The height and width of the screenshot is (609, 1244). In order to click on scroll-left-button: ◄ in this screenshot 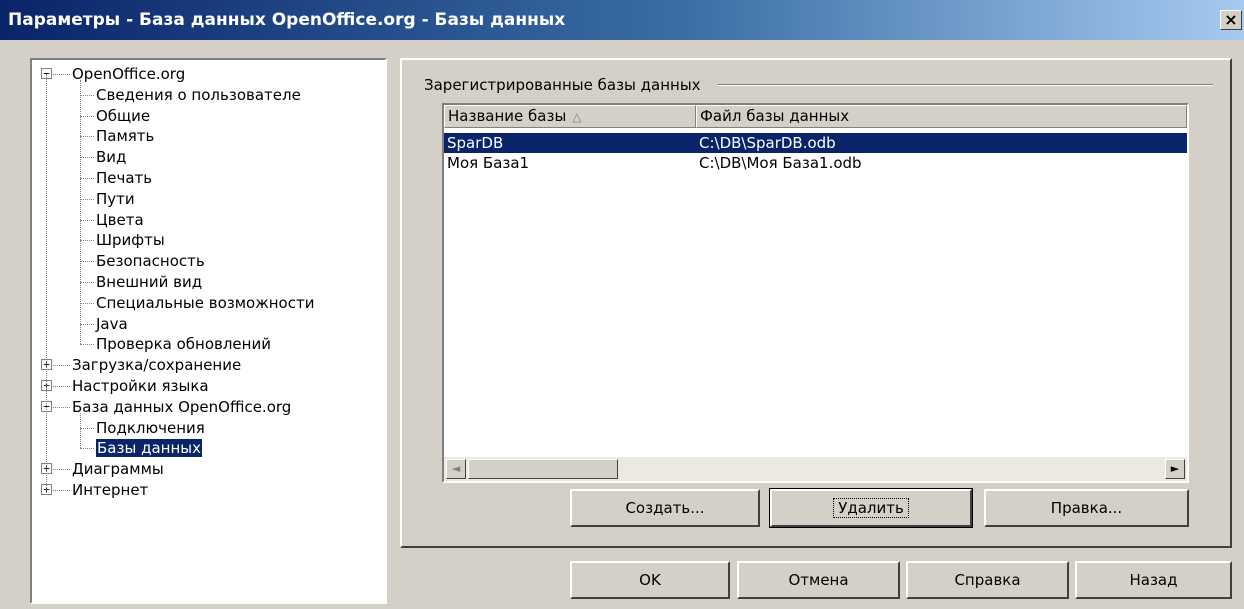, I will do `click(456, 469)`.